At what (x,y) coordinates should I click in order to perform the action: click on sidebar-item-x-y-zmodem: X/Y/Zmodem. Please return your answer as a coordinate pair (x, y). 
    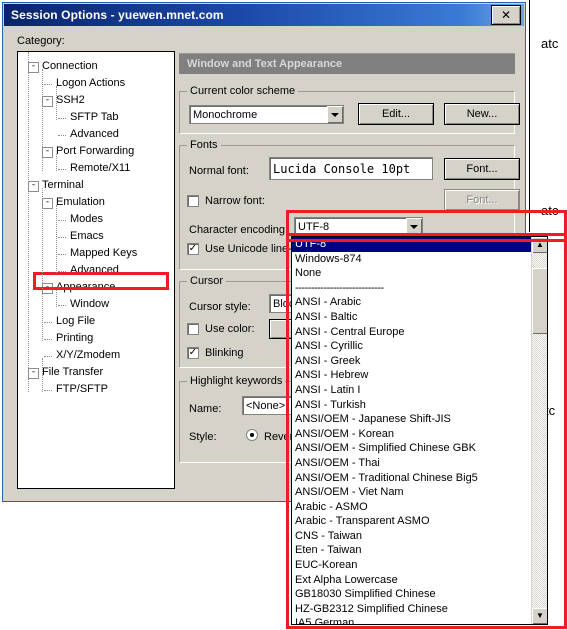
    Looking at the image, I should click on (98, 355).